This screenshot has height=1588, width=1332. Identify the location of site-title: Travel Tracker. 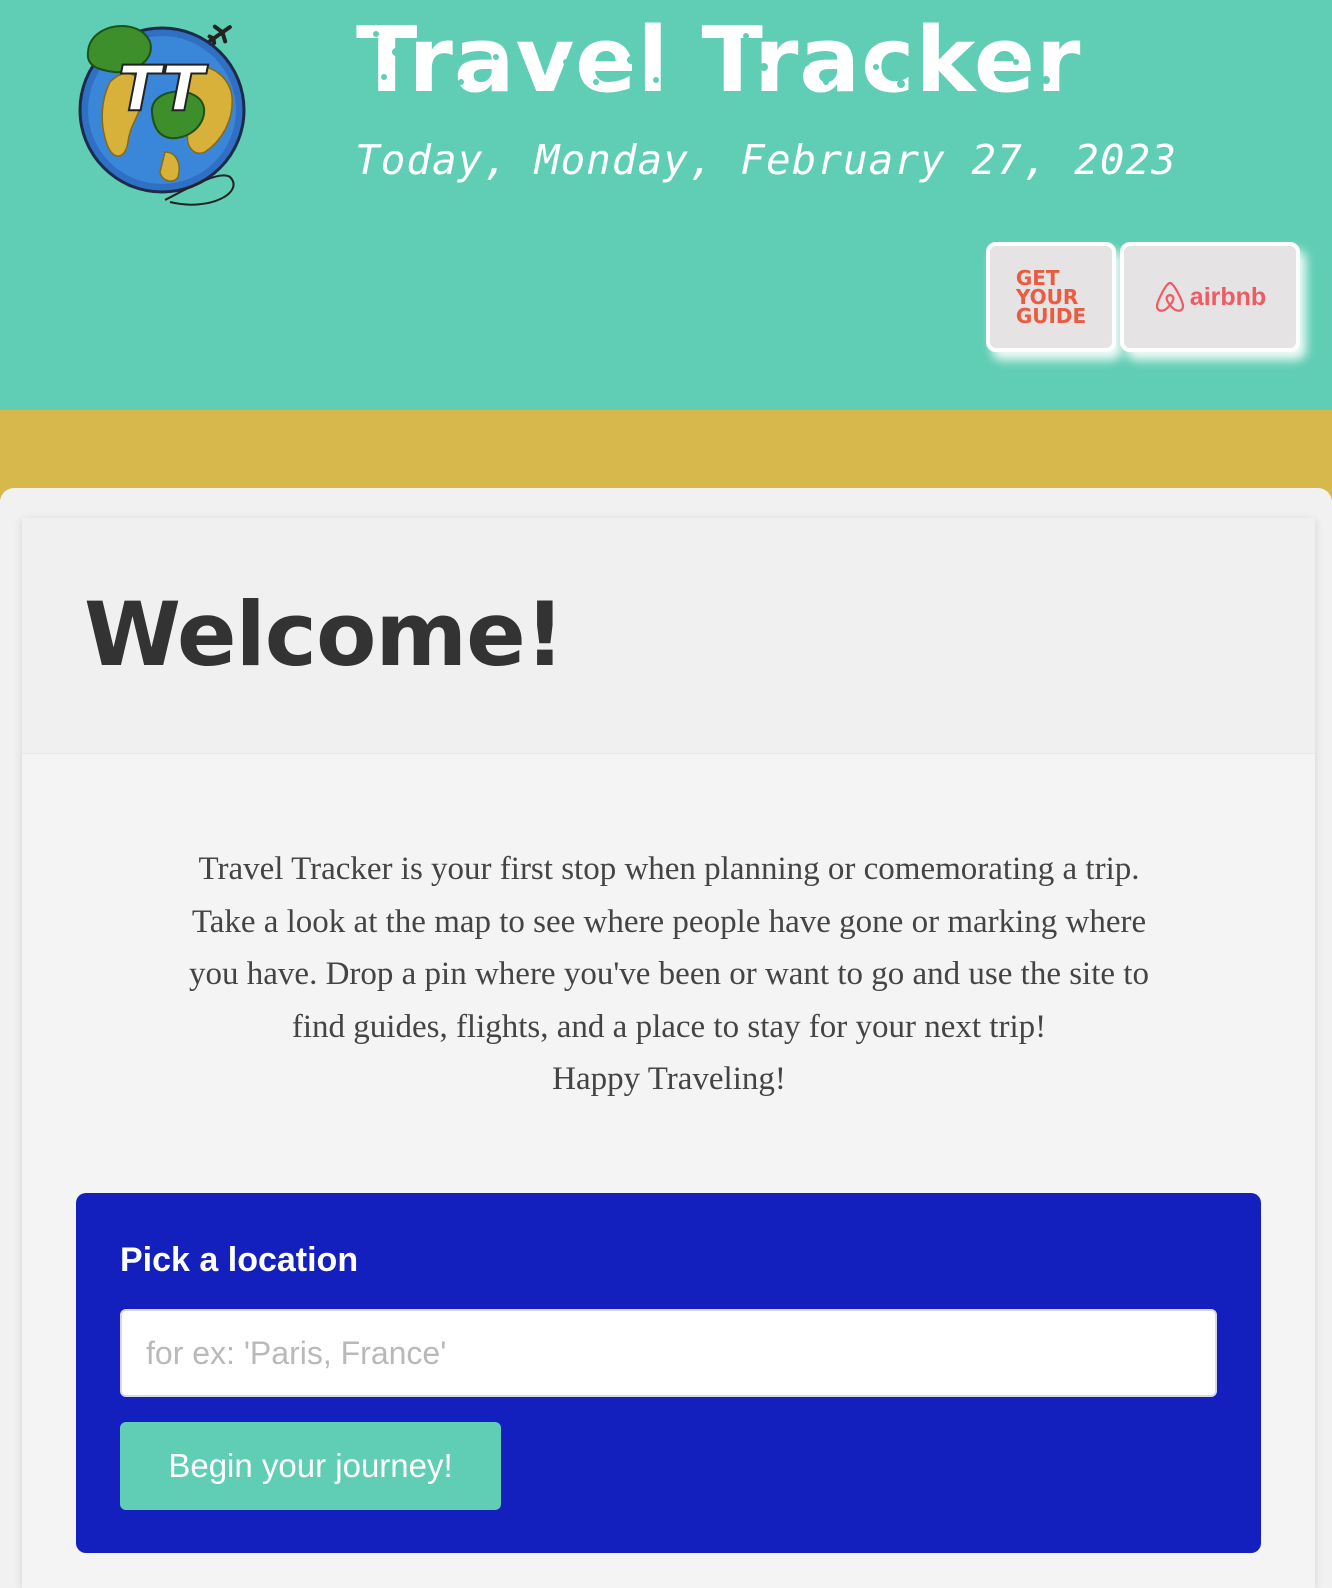
(719, 60).